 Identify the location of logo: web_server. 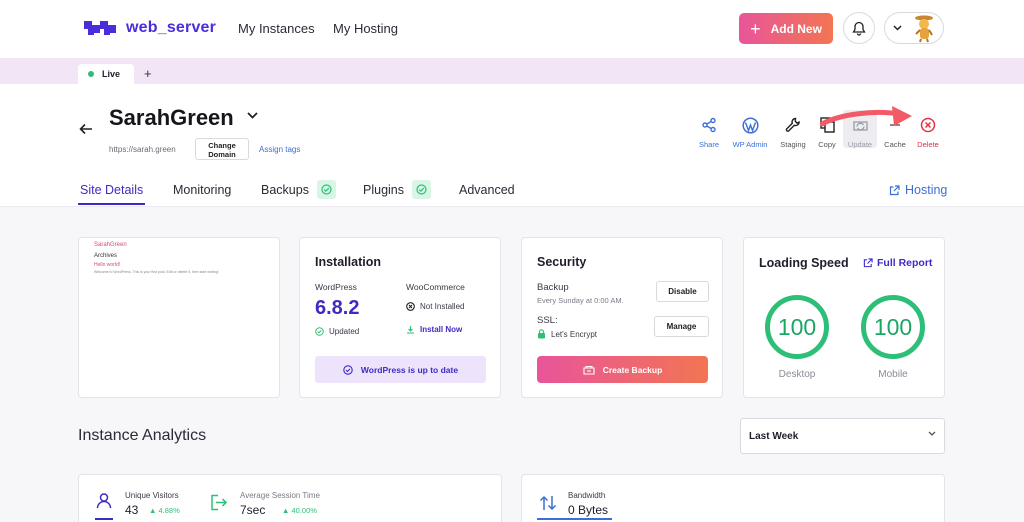
(150, 28).